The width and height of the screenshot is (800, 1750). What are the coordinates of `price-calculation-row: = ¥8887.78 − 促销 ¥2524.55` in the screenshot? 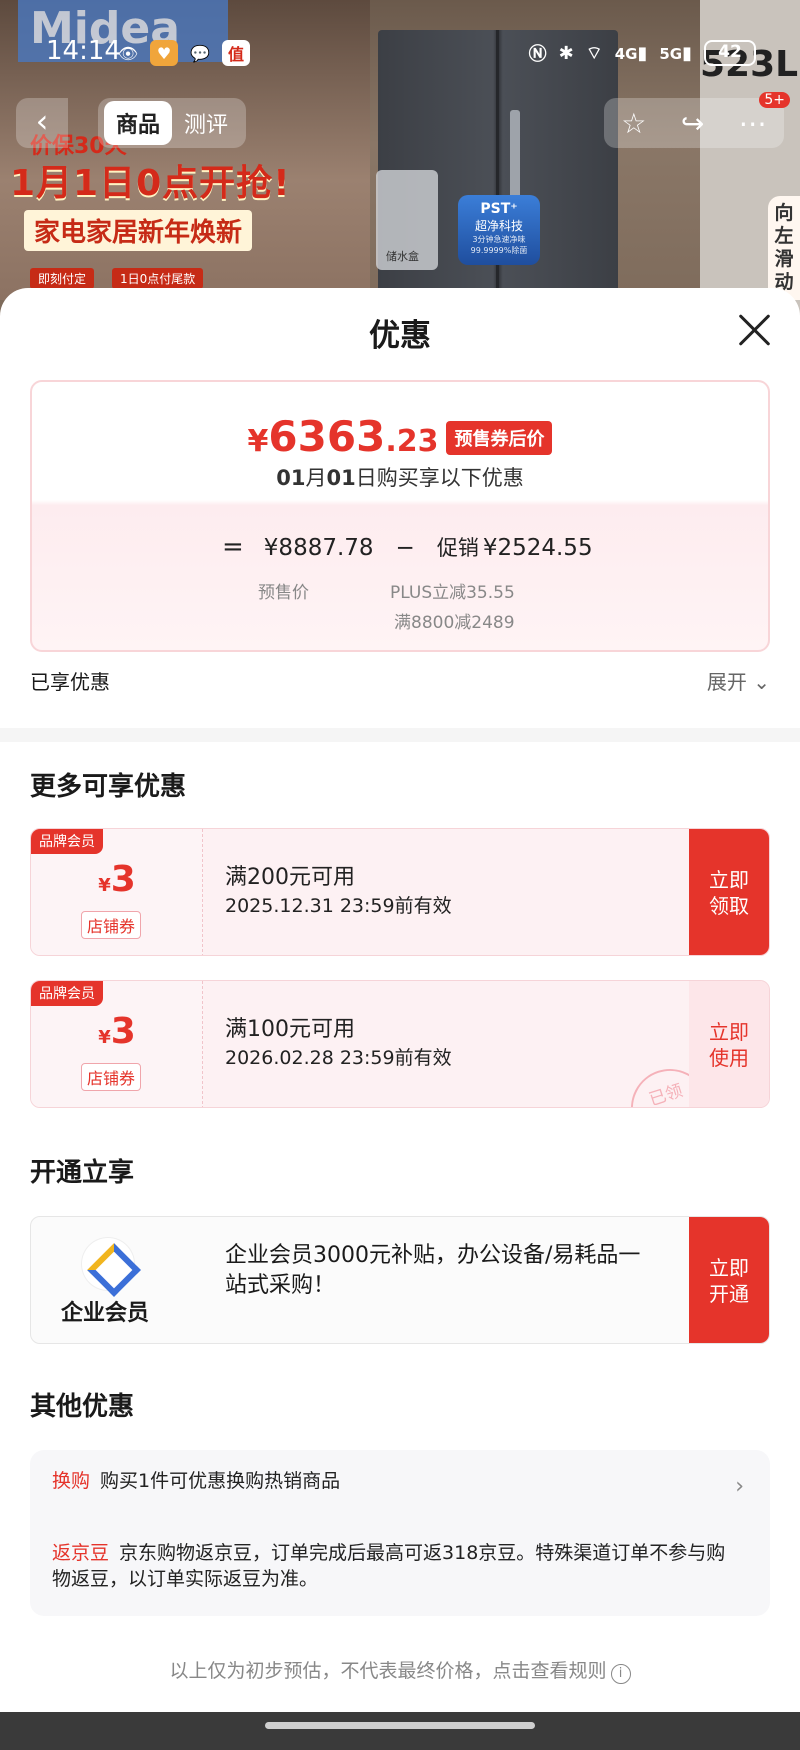 It's located at (407, 547).